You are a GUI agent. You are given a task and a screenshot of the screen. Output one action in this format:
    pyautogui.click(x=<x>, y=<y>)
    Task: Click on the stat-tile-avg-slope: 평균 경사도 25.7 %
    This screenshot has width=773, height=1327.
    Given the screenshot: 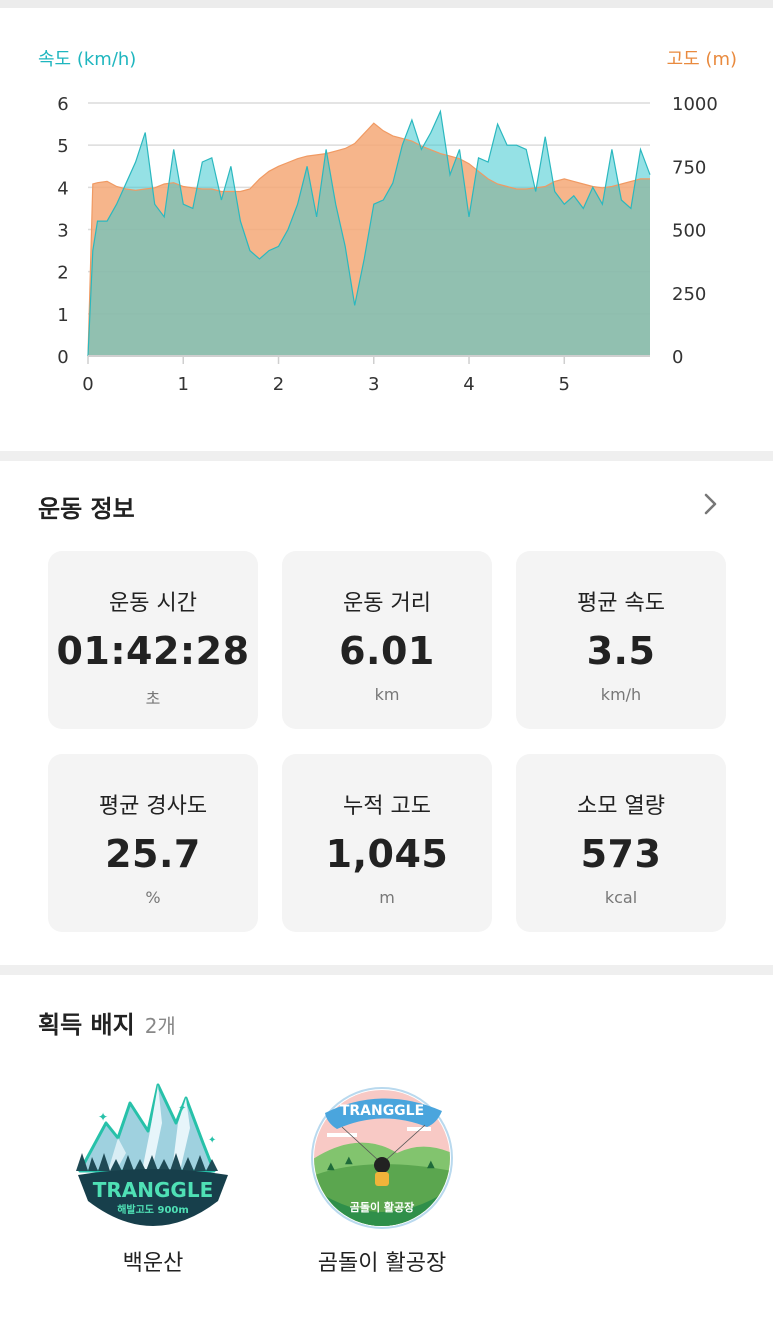 What is the action you would take?
    pyautogui.click(x=153, y=843)
    